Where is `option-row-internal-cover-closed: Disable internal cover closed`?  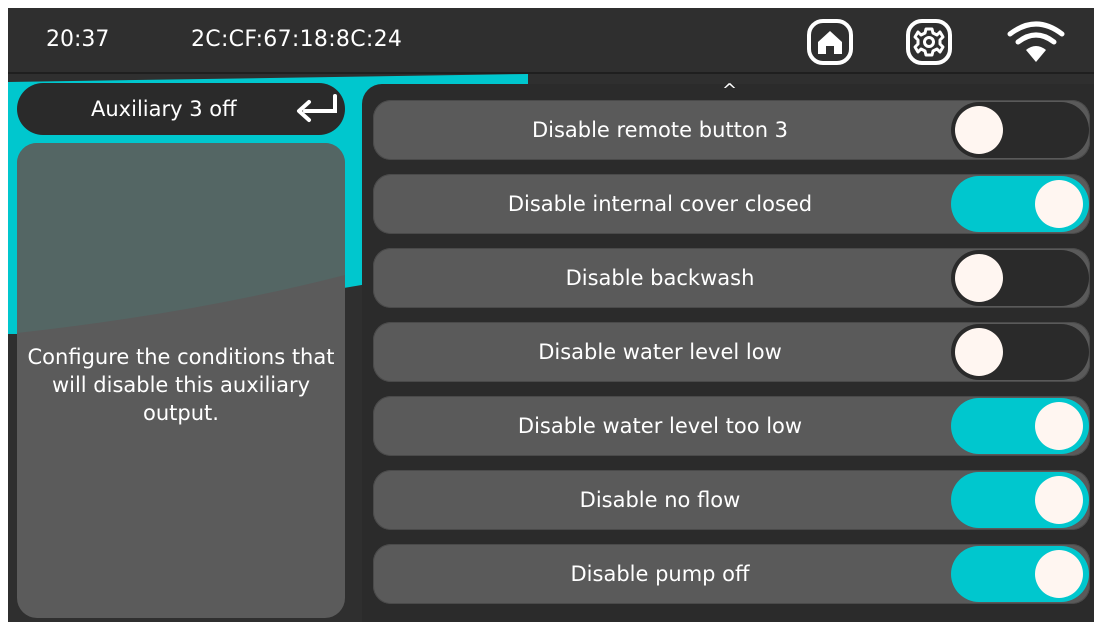 option-row-internal-cover-closed: Disable internal cover closed is located at coordinates (731, 204).